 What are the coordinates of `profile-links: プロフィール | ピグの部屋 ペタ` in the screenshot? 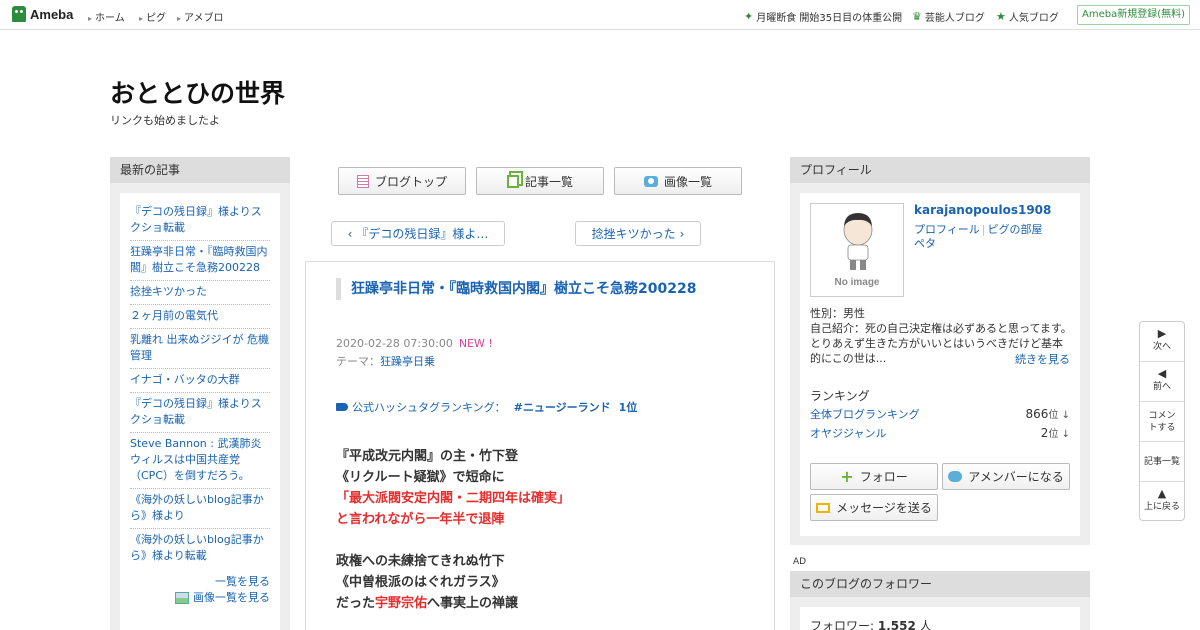 It's located at (994, 237).